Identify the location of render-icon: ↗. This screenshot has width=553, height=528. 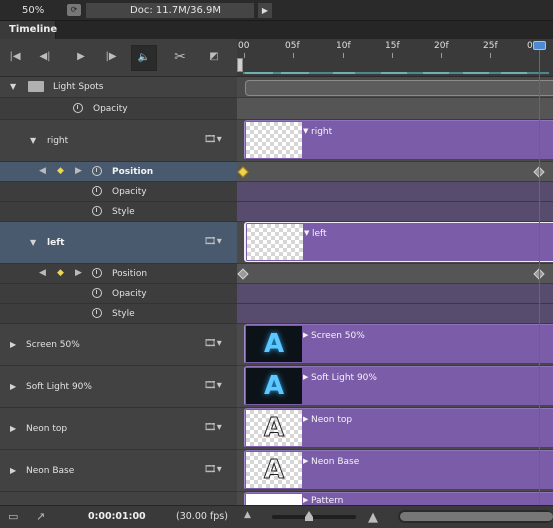
(40, 516).